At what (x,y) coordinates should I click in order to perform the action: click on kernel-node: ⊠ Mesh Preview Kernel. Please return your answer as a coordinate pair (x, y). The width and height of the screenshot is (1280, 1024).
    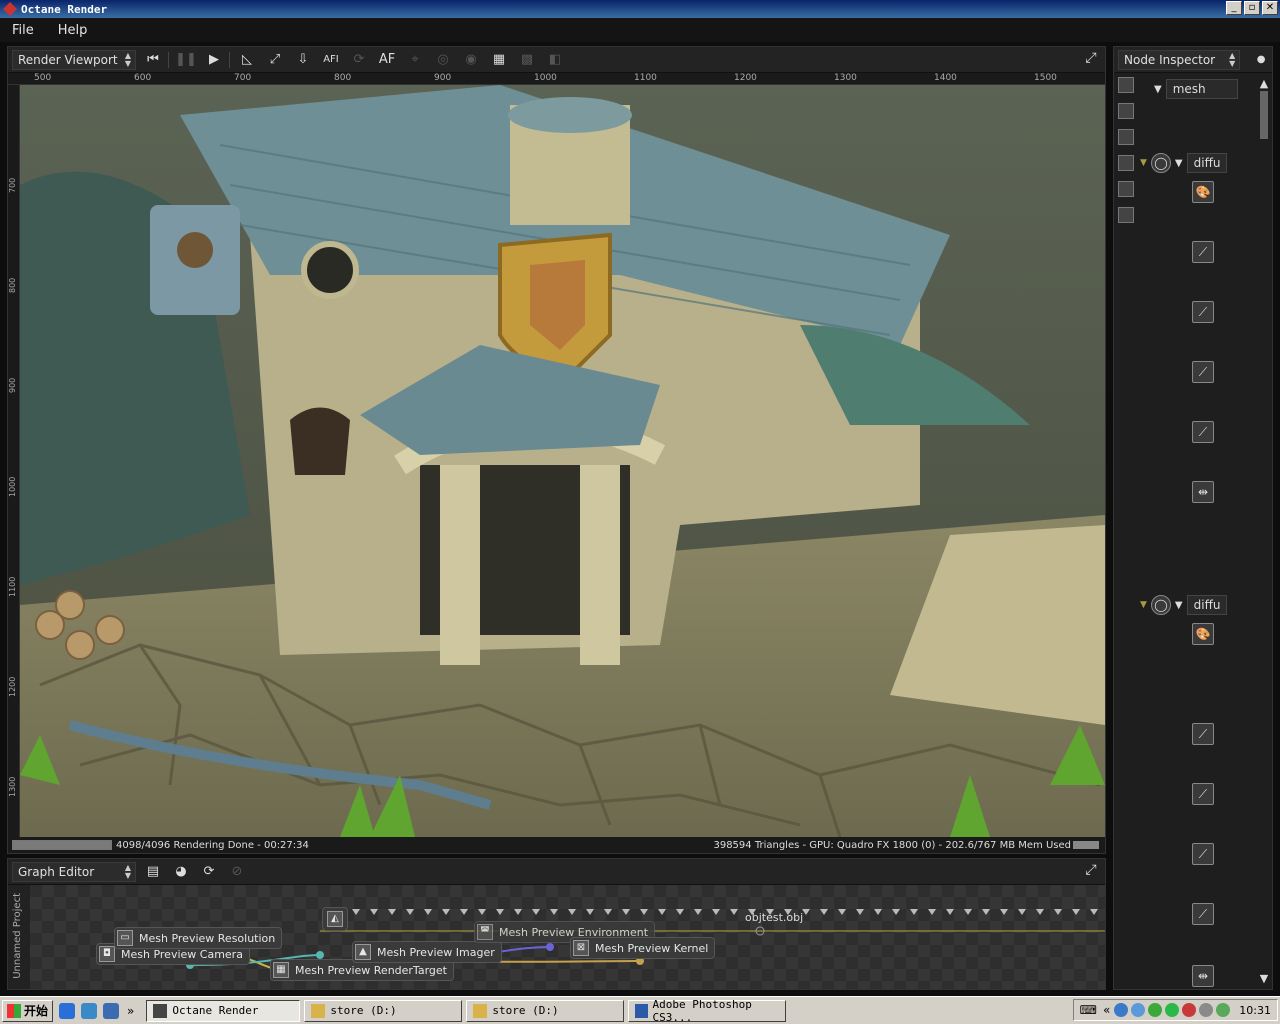
    Looking at the image, I should click on (643, 948).